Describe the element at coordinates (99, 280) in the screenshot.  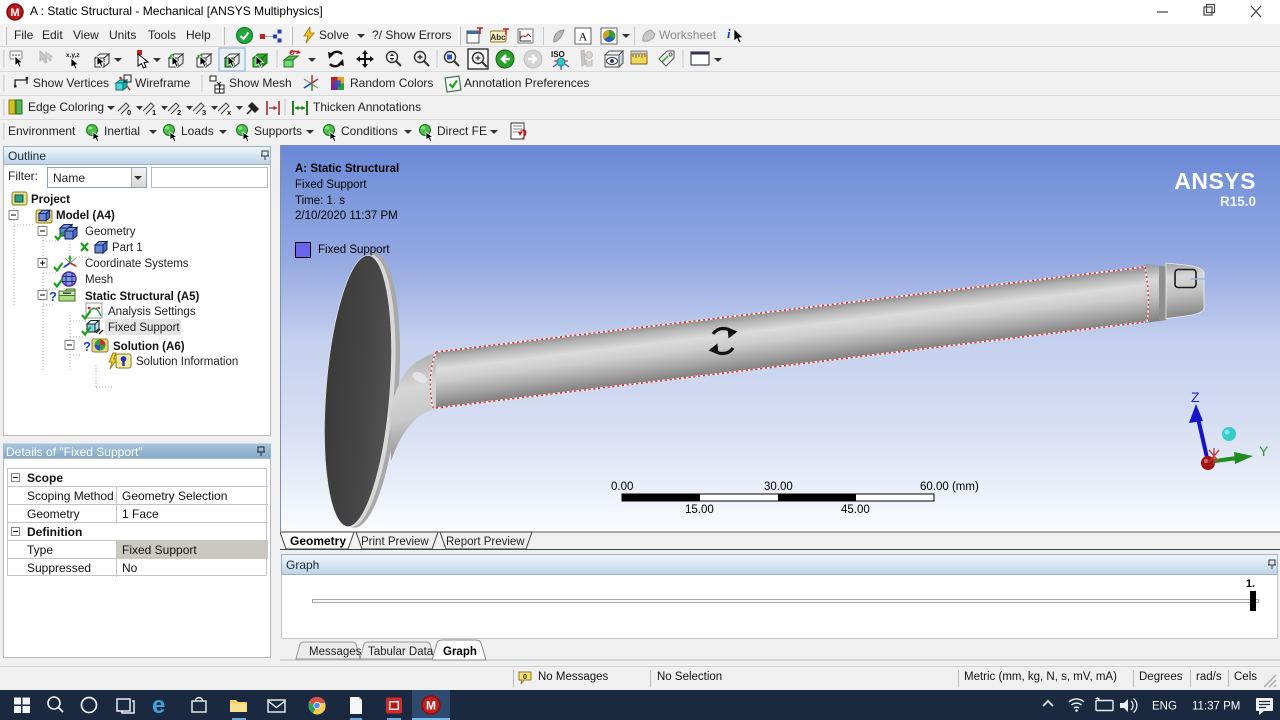
I see `svg-text: Mesh` at that location.